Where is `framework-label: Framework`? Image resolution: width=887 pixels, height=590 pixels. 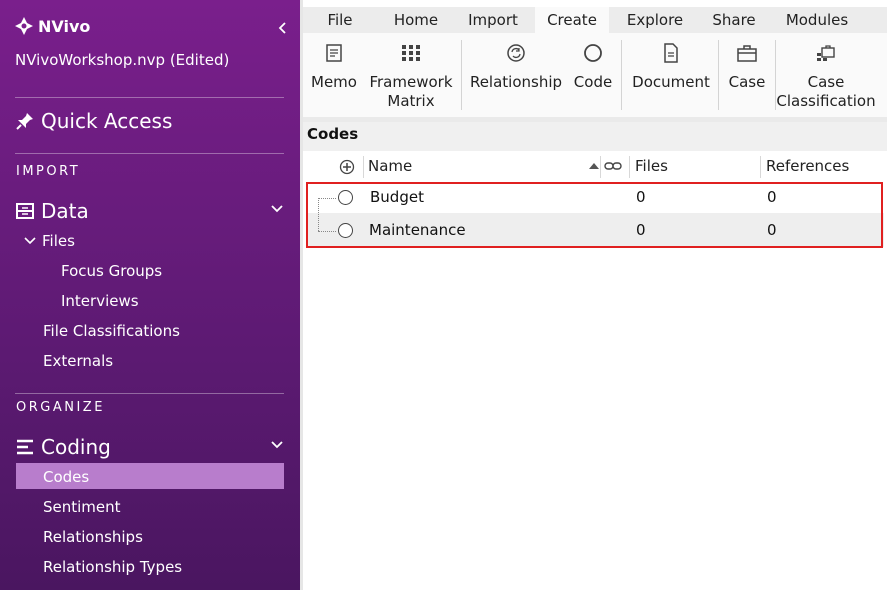 framework-label: Framework is located at coordinates (411, 82).